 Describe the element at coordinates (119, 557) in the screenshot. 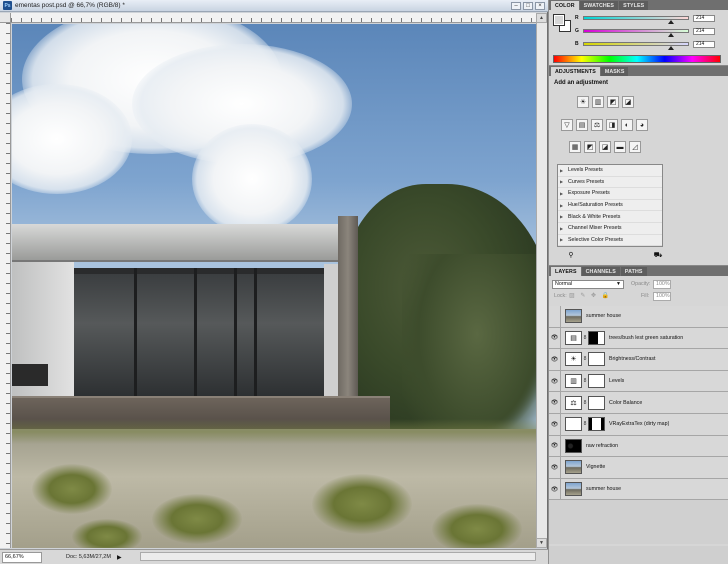

I see `status-menu-arrow-icon: ▶` at that location.